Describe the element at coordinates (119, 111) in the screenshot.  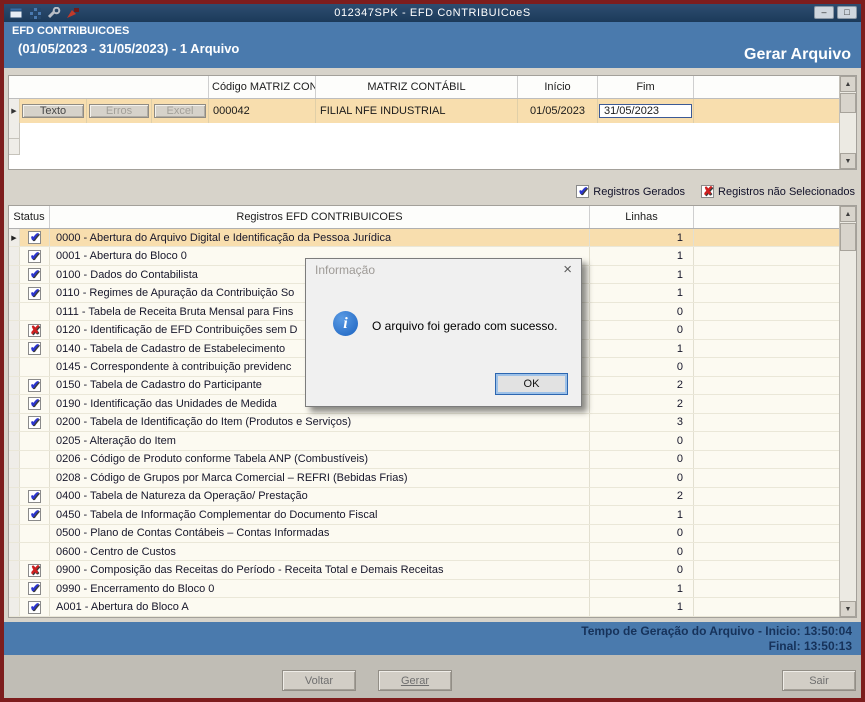
I see `erros-button: Erros` at that location.